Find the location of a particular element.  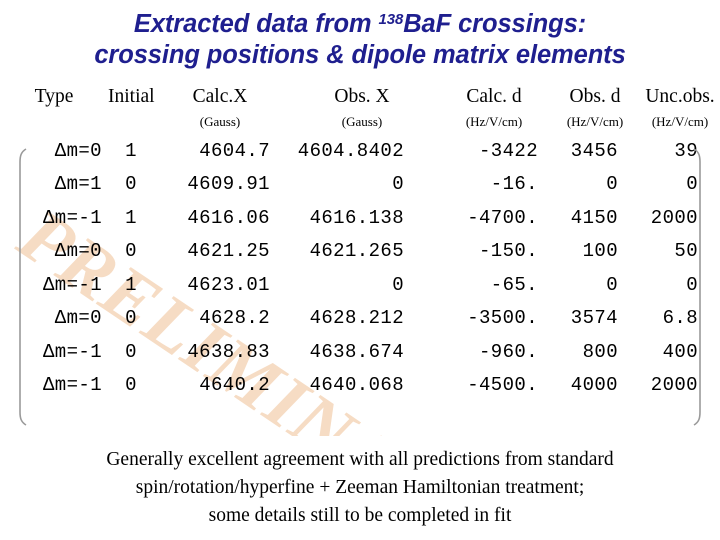

cell-calc-x: 4640.2 is located at coordinates (234, 385).